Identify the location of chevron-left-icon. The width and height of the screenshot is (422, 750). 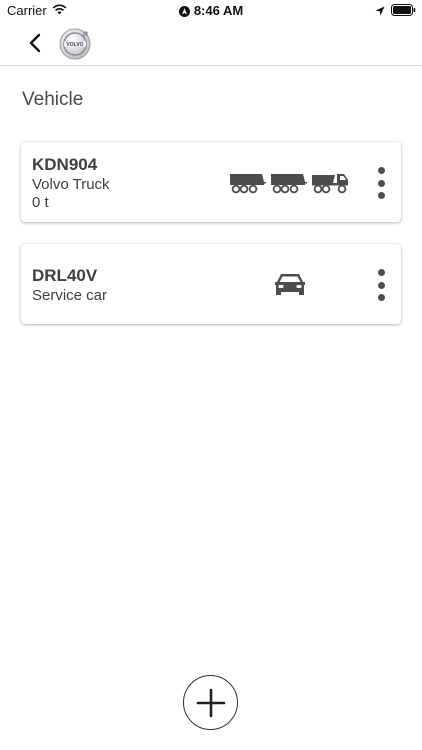
(35, 43).